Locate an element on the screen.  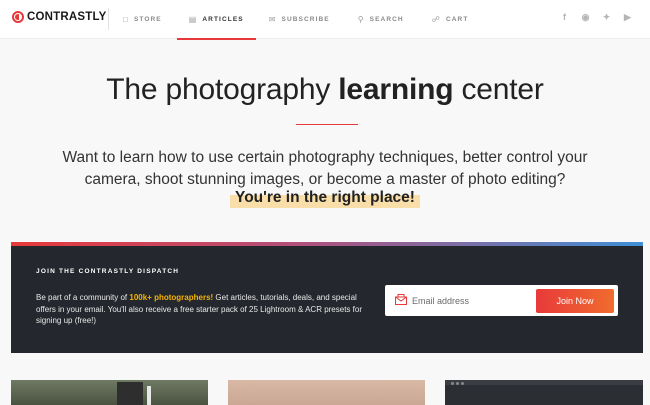
search-icon: ⚲ is located at coordinates (361, 19).